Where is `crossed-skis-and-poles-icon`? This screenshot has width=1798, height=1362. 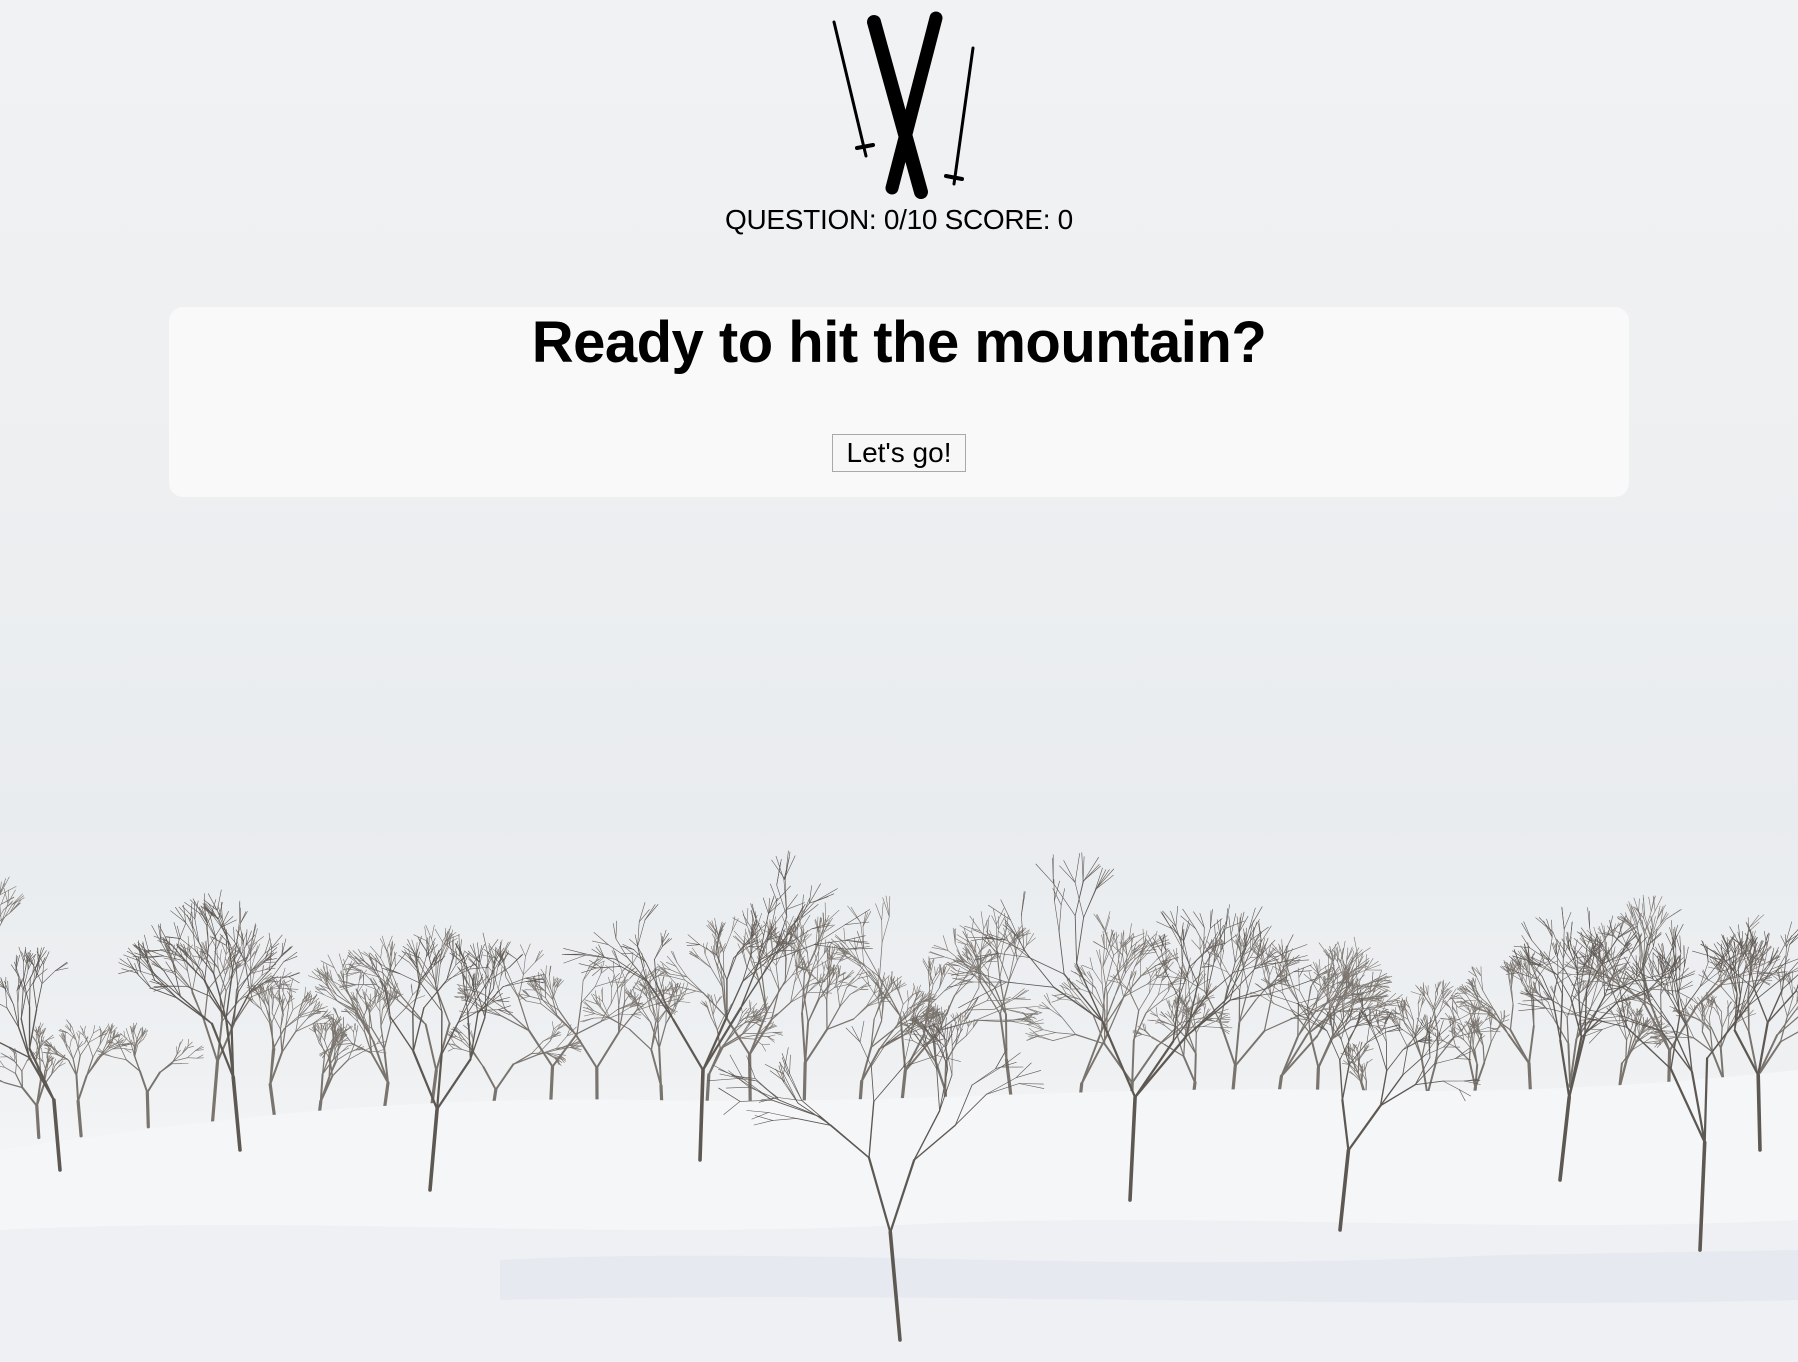
crossed-skis-and-poles-icon is located at coordinates (903, 105).